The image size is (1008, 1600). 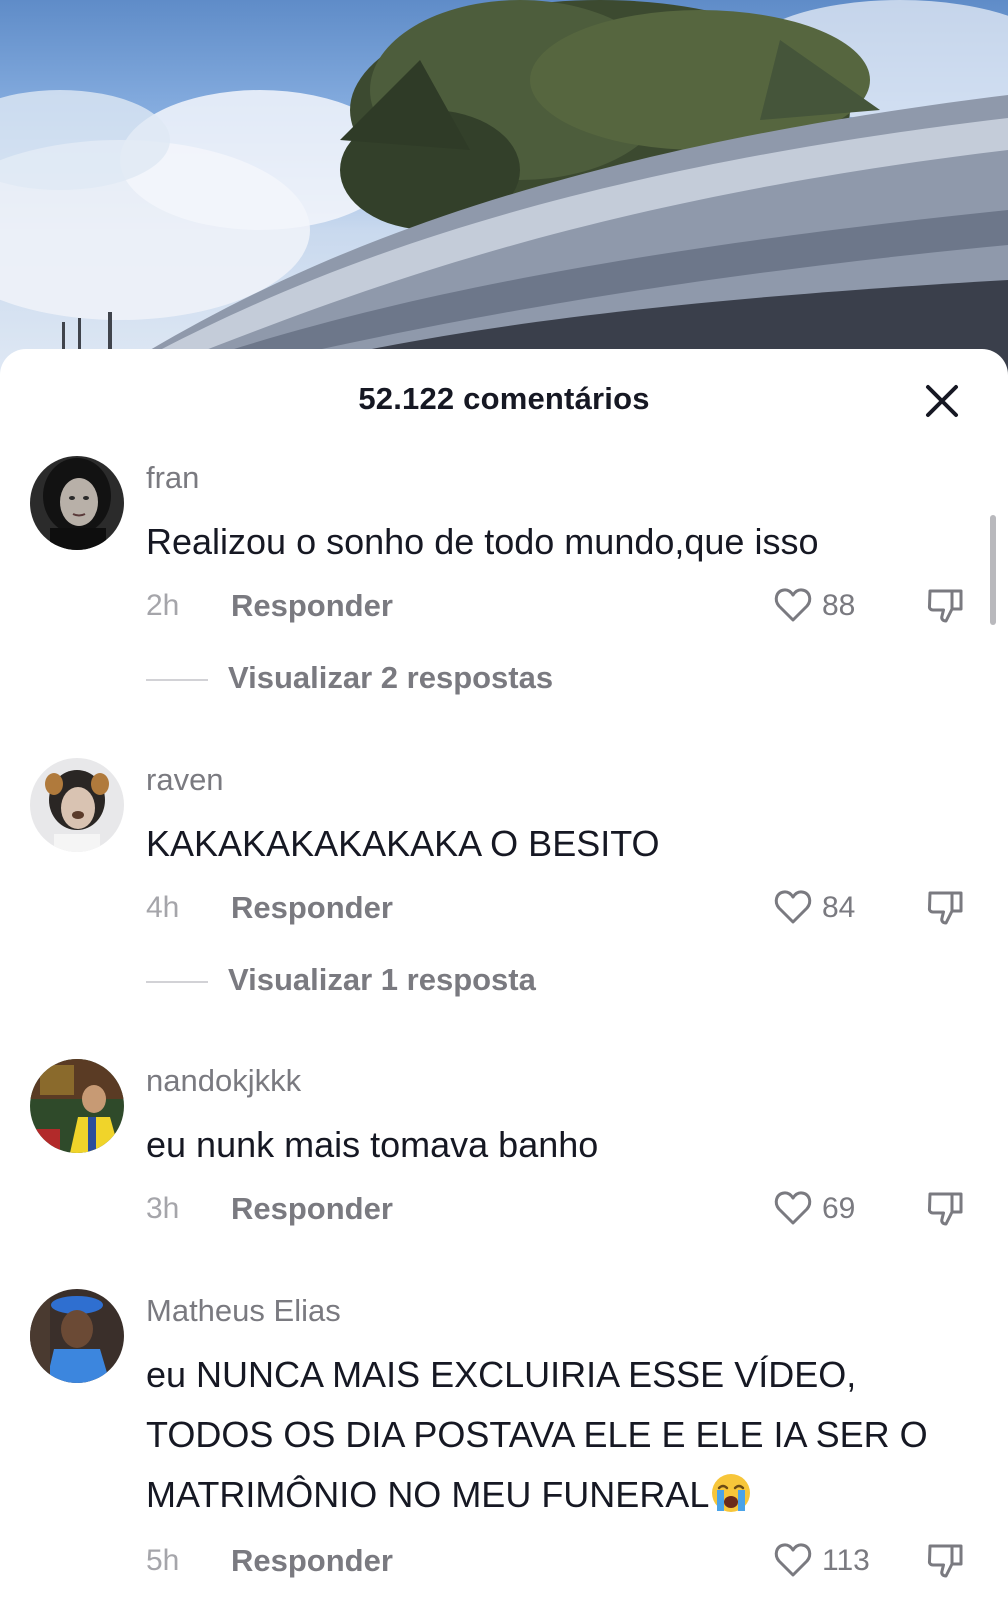 What do you see at coordinates (163, 907) in the screenshot?
I see `comment-time: 4h` at bounding box center [163, 907].